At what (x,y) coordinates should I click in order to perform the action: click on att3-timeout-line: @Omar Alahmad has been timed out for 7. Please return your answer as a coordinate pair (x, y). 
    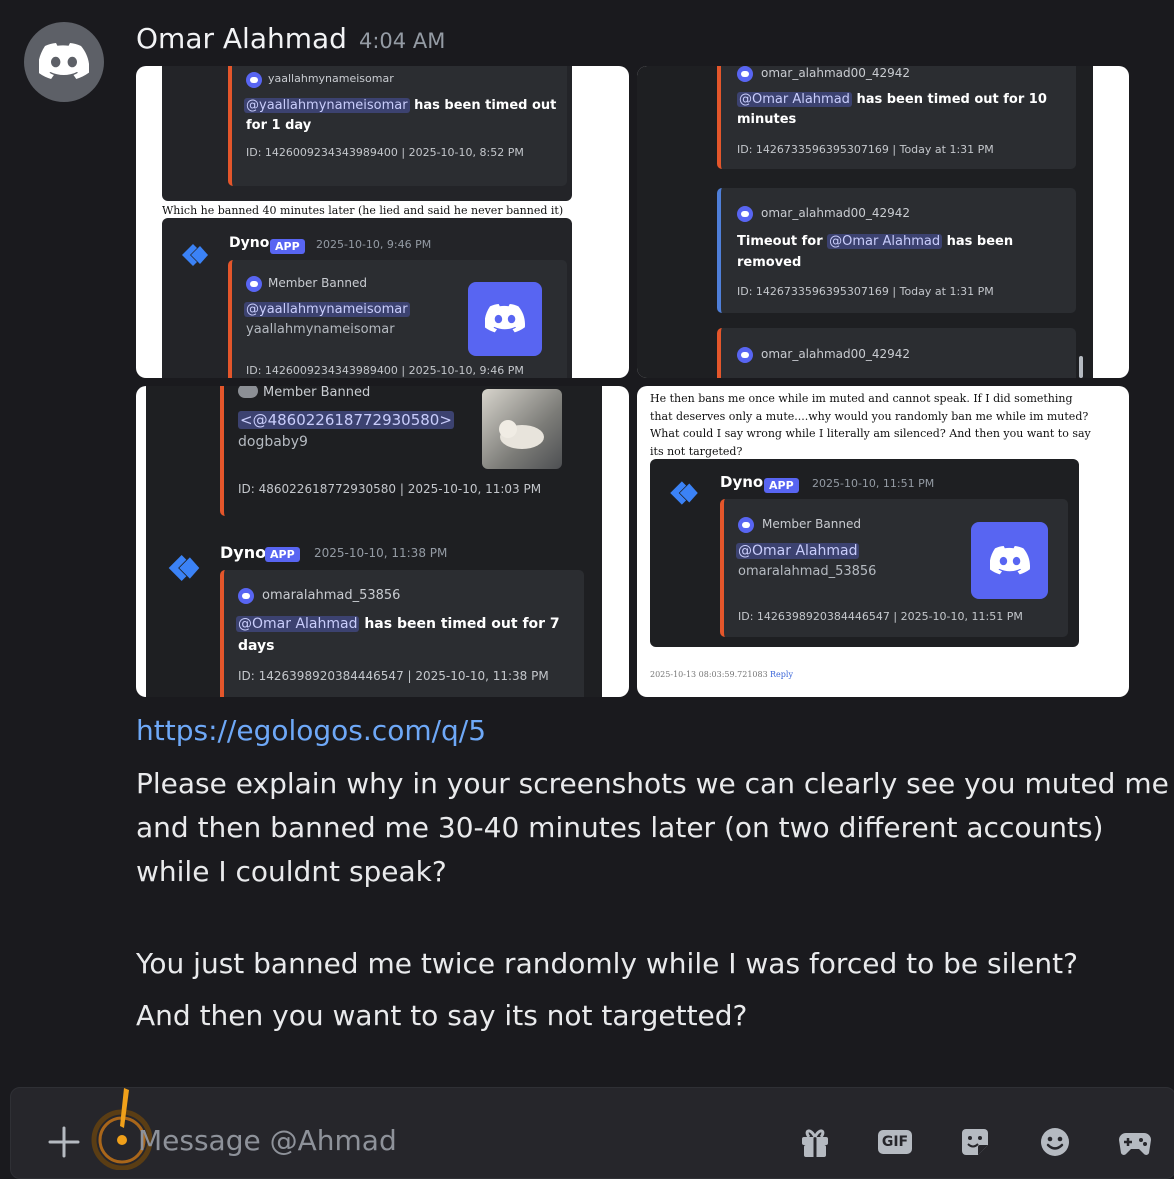
    Looking at the image, I should click on (398, 624).